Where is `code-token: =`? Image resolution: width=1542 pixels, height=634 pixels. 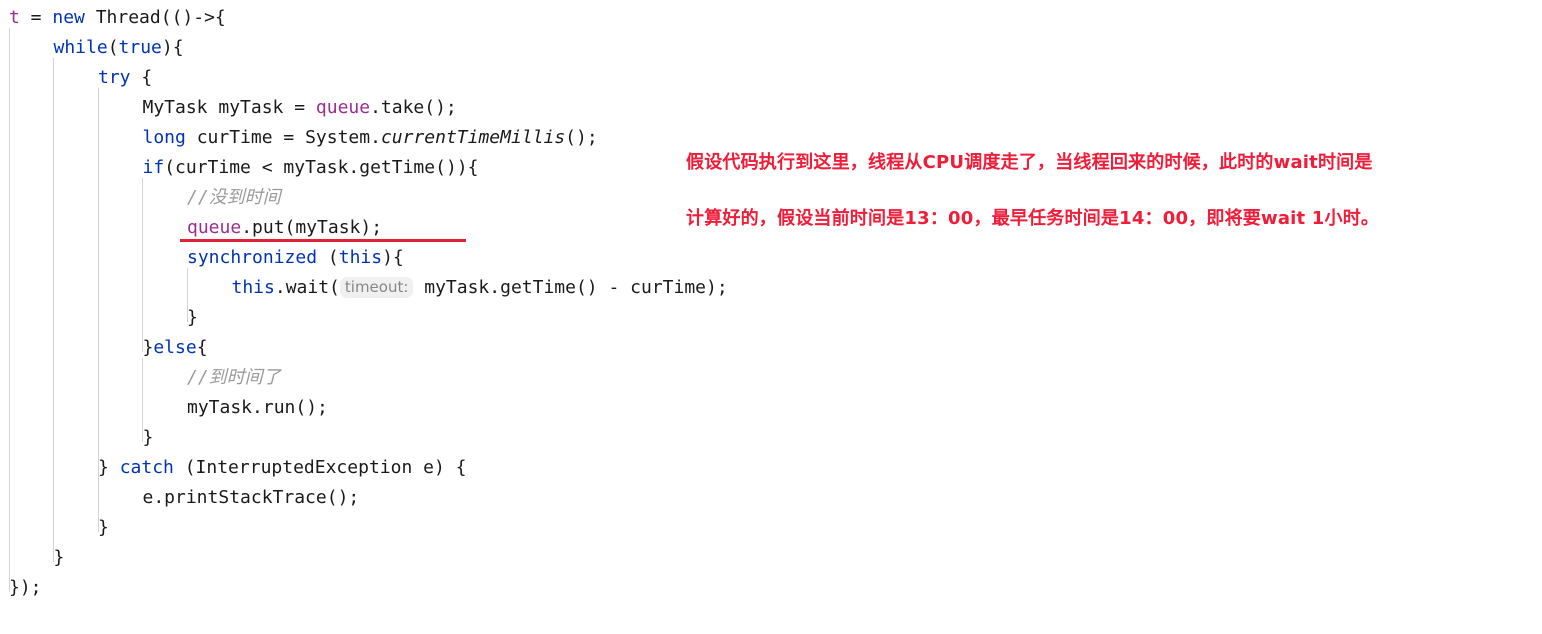 code-token: = is located at coordinates (36, 17).